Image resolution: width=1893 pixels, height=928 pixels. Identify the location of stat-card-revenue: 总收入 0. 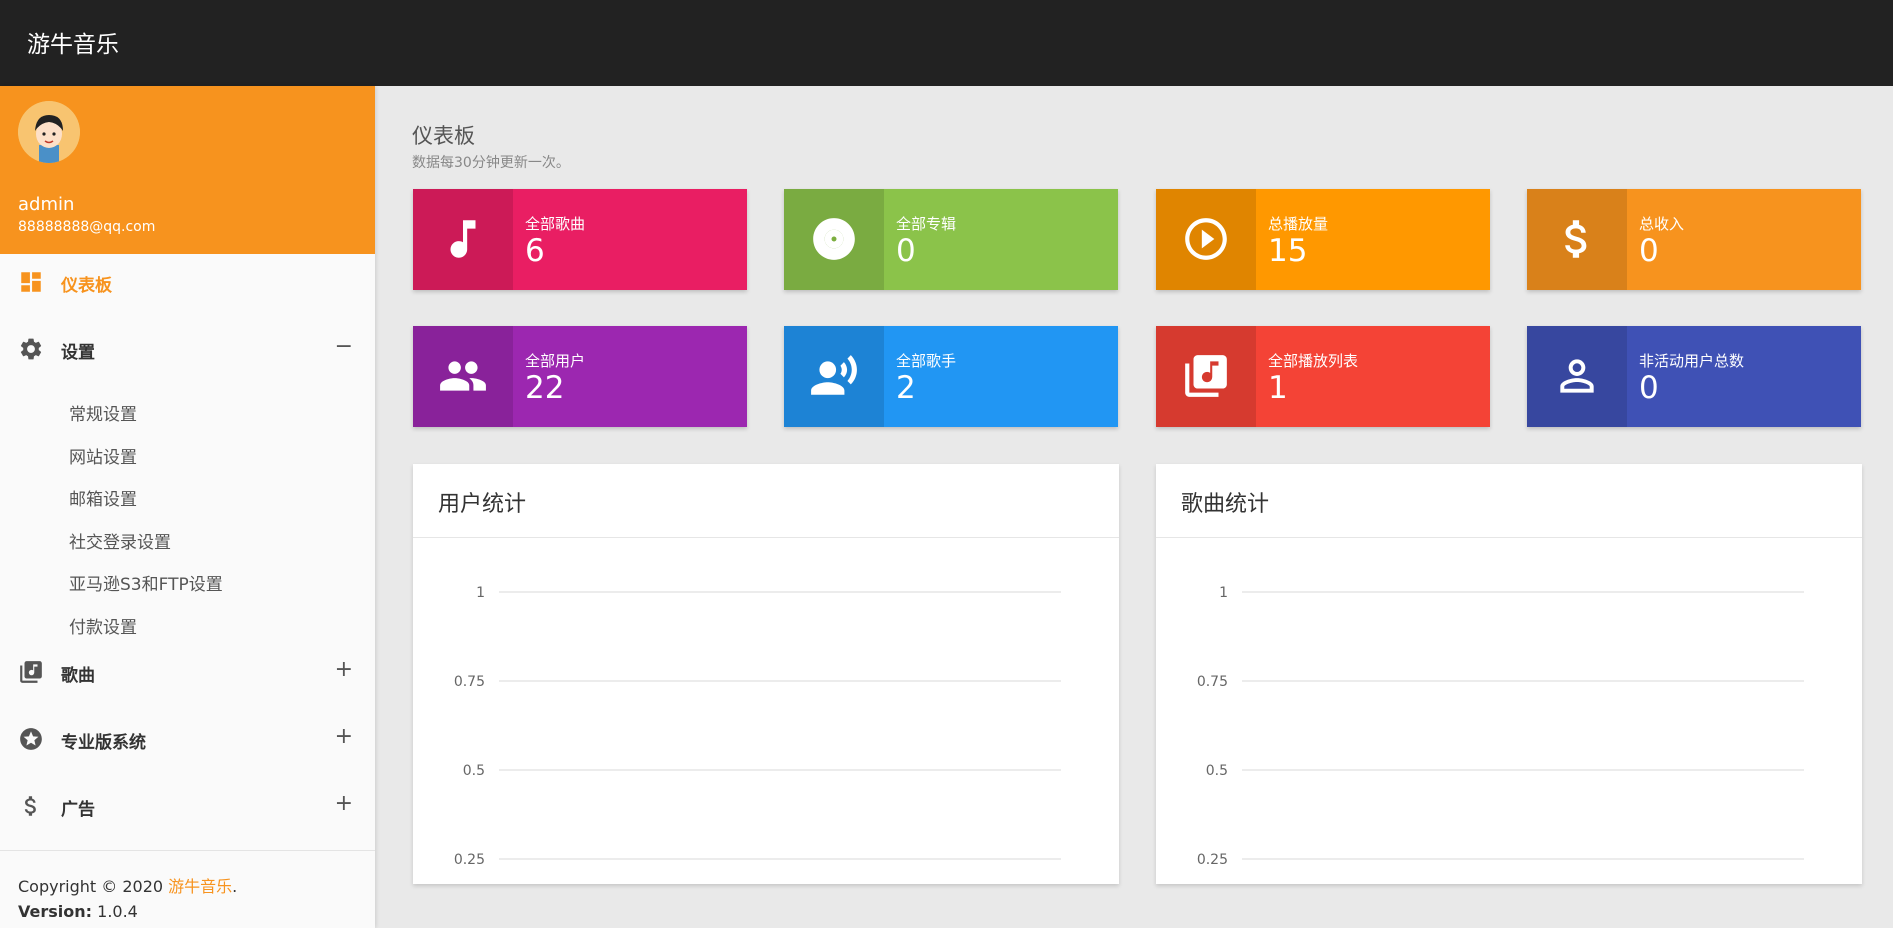
(1694, 239).